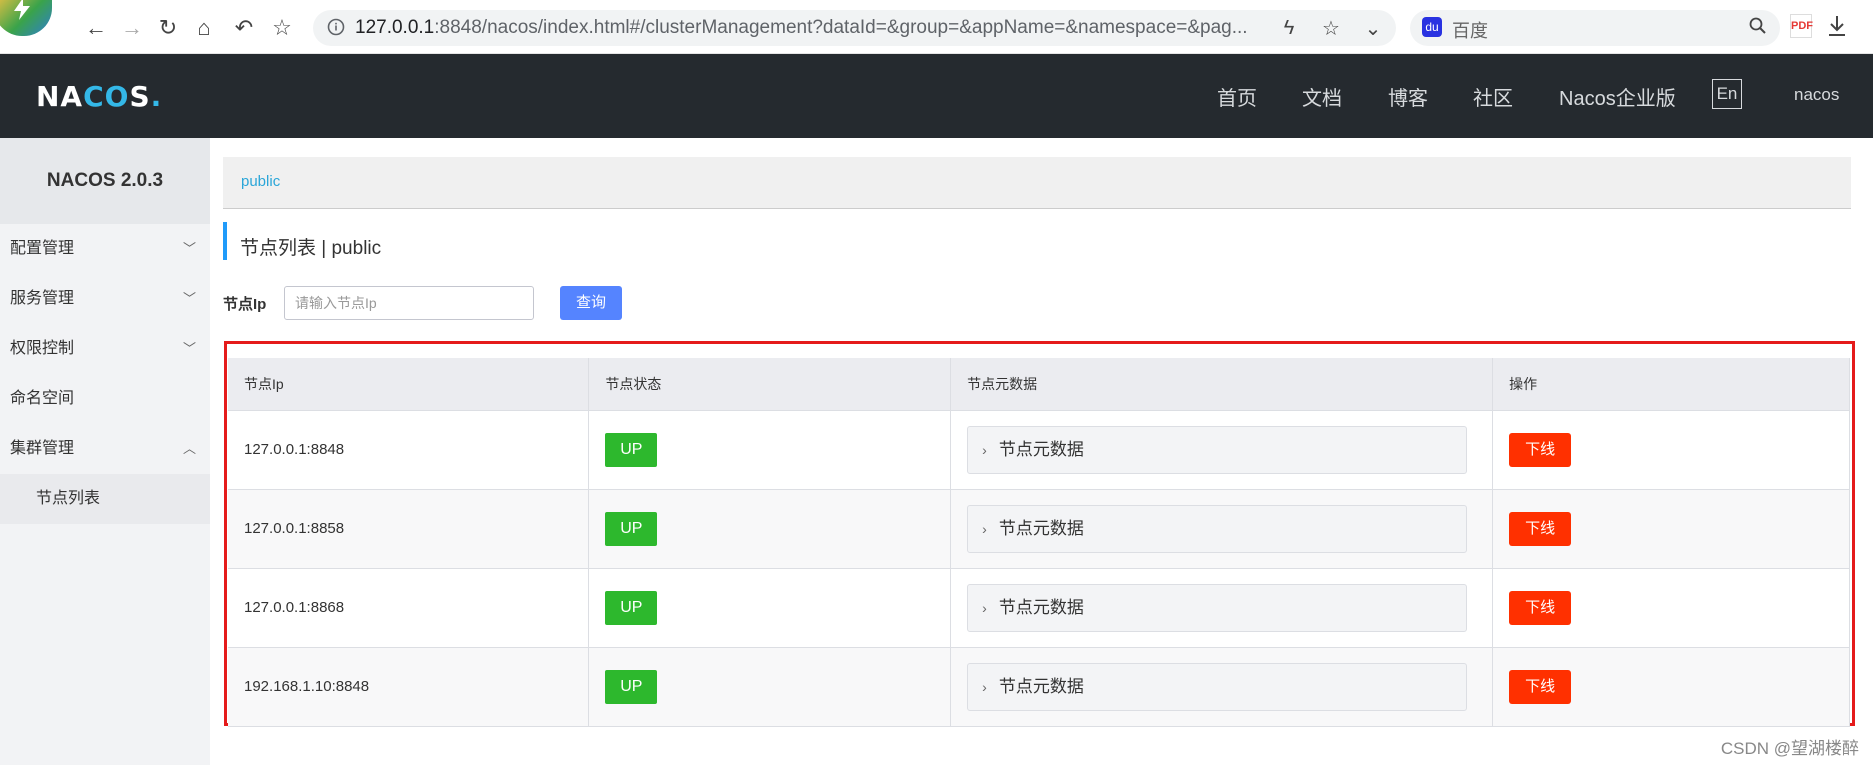 The image size is (1873, 765). What do you see at coordinates (105, 449) in the screenshot?
I see `sidebar-item-cluster: 集群管理 ︿` at bounding box center [105, 449].